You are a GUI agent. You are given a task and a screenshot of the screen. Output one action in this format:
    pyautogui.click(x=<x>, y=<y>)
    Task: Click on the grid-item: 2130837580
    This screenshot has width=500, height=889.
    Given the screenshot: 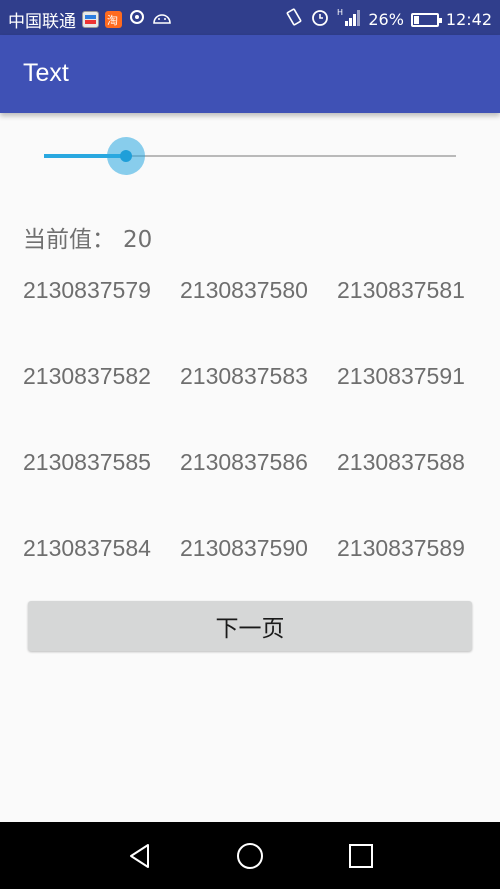 What is the action you would take?
    pyautogui.click(x=244, y=290)
    